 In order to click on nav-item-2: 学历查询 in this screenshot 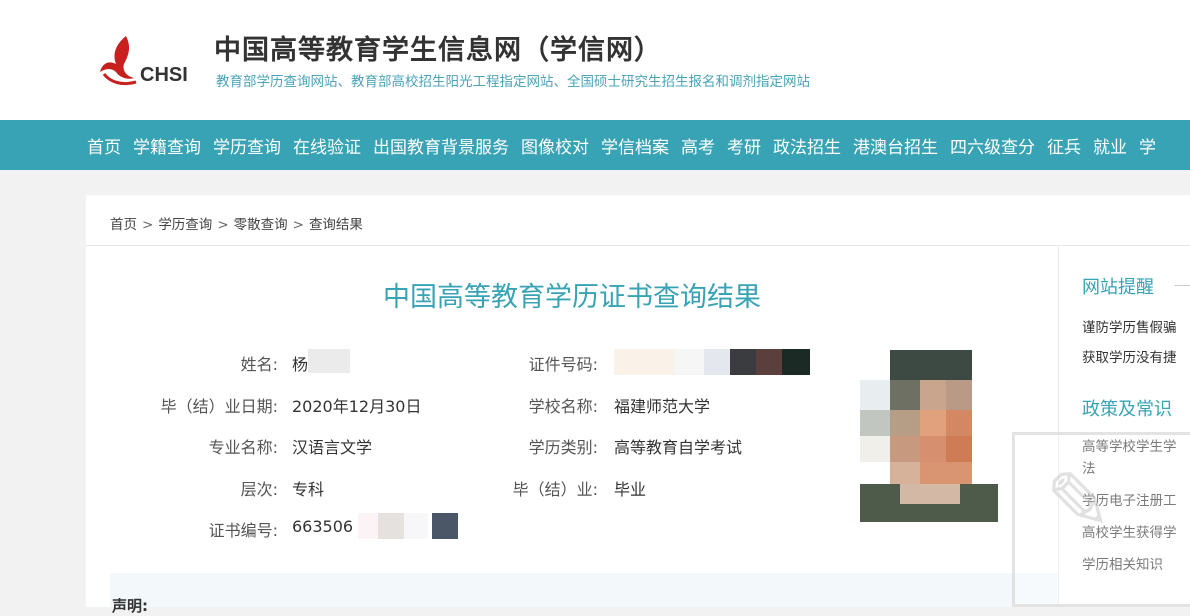, I will do `click(247, 145)`.